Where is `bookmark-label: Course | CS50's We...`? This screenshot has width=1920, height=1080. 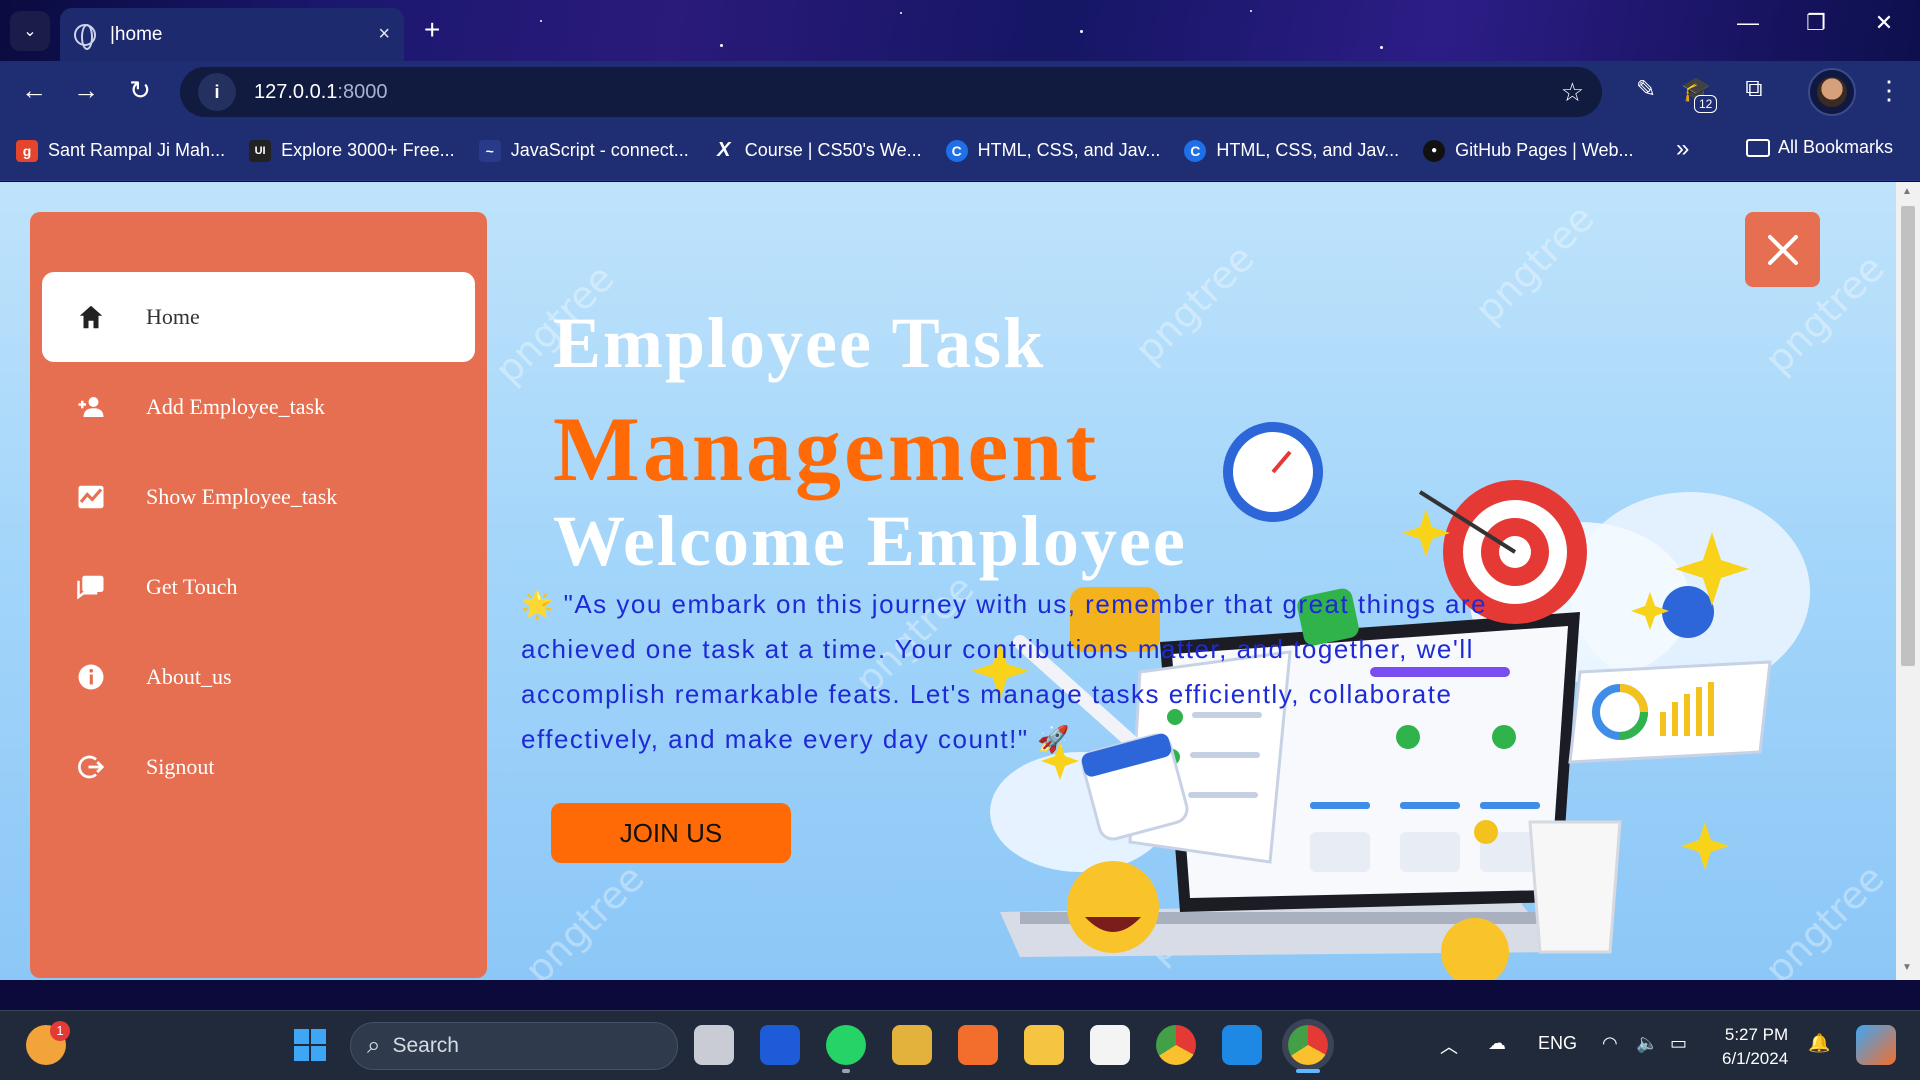 bookmark-label: Course | CS50's We... is located at coordinates (833, 150).